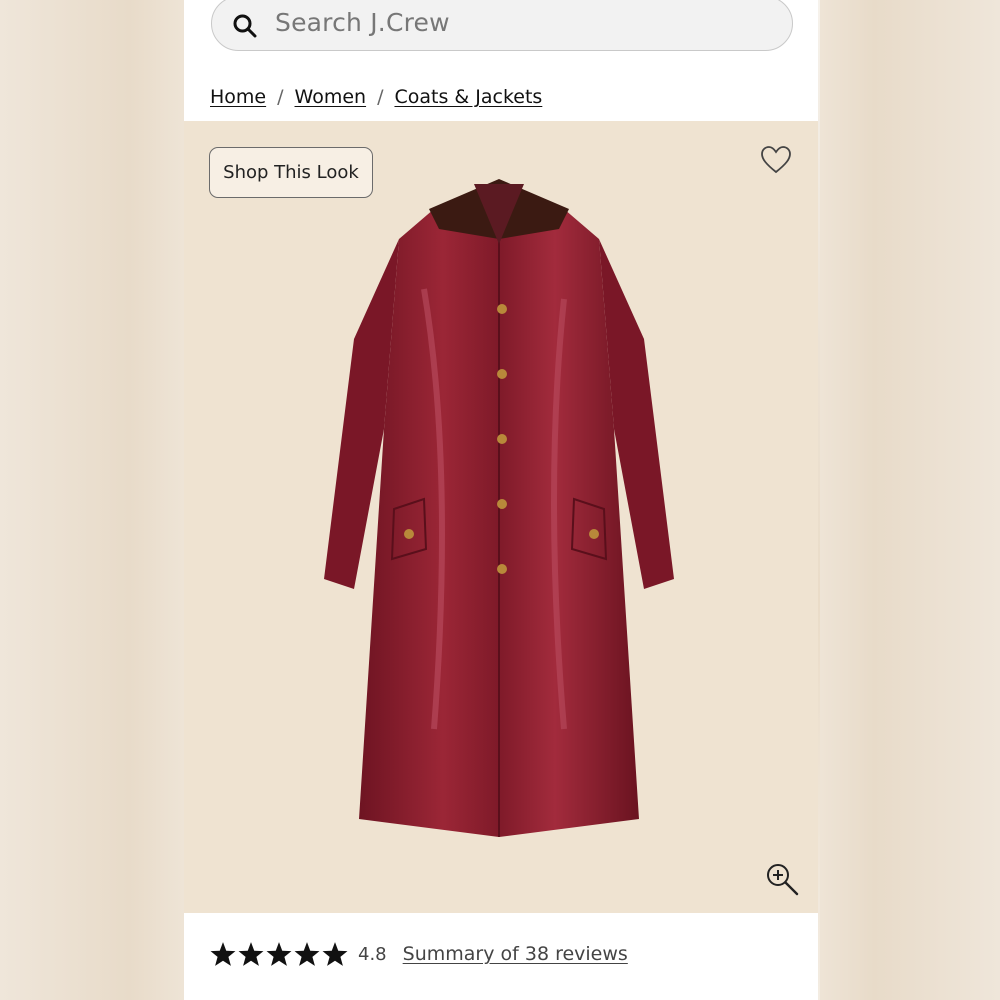 The height and width of the screenshot is (1000, 1000). I want to click on search-placeholder: Search J.Crew, so click(362, 22).